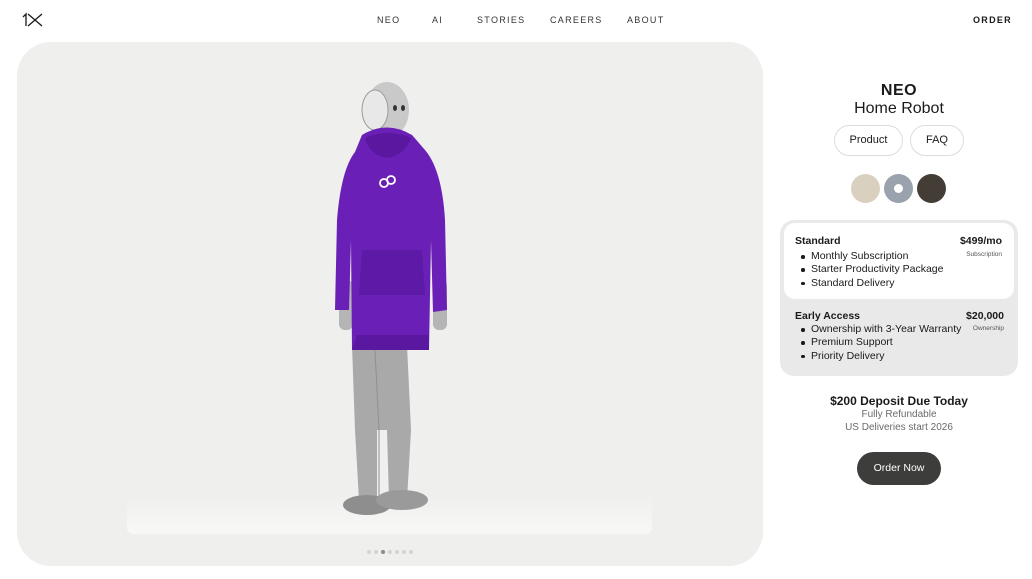  Describe the element at coordinates (818, 241) in the screenshot. I see `plan-name: Standard` at that location.